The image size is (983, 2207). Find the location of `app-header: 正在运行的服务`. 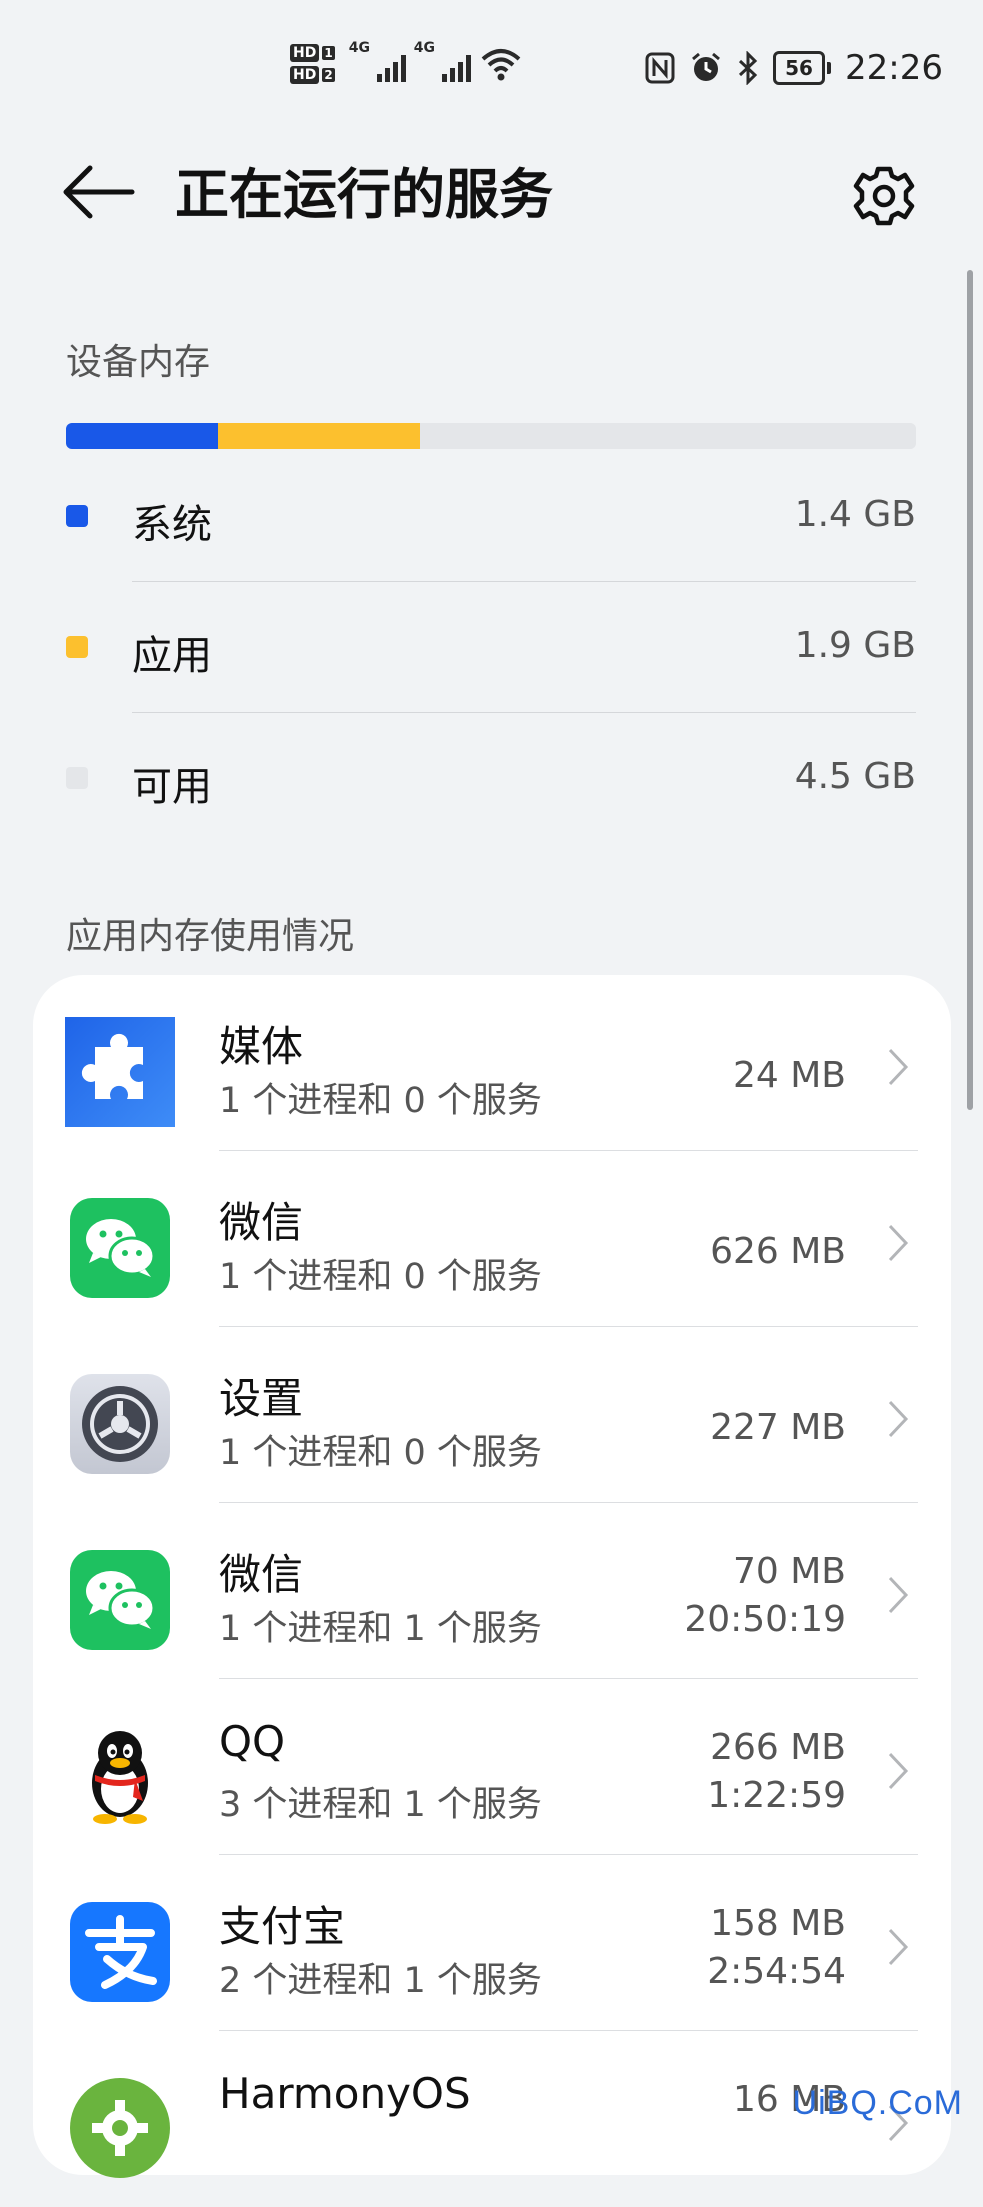

app-header: 正在运行的服务 is located at coordinates (491, 195).